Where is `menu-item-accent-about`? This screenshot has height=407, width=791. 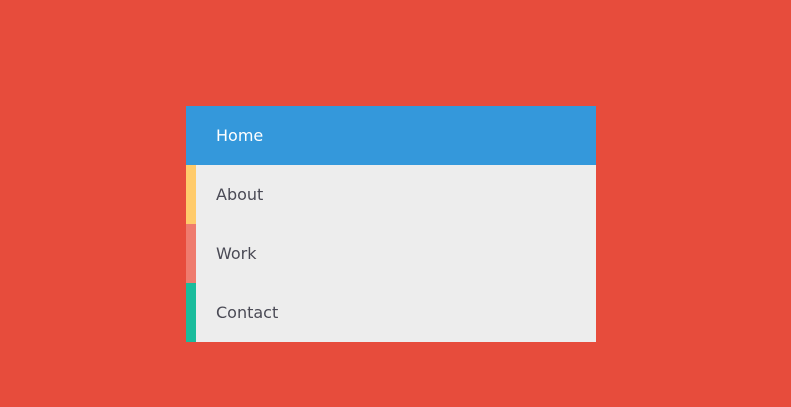 menu-item-accent-about is located at coordinates (191, 194).